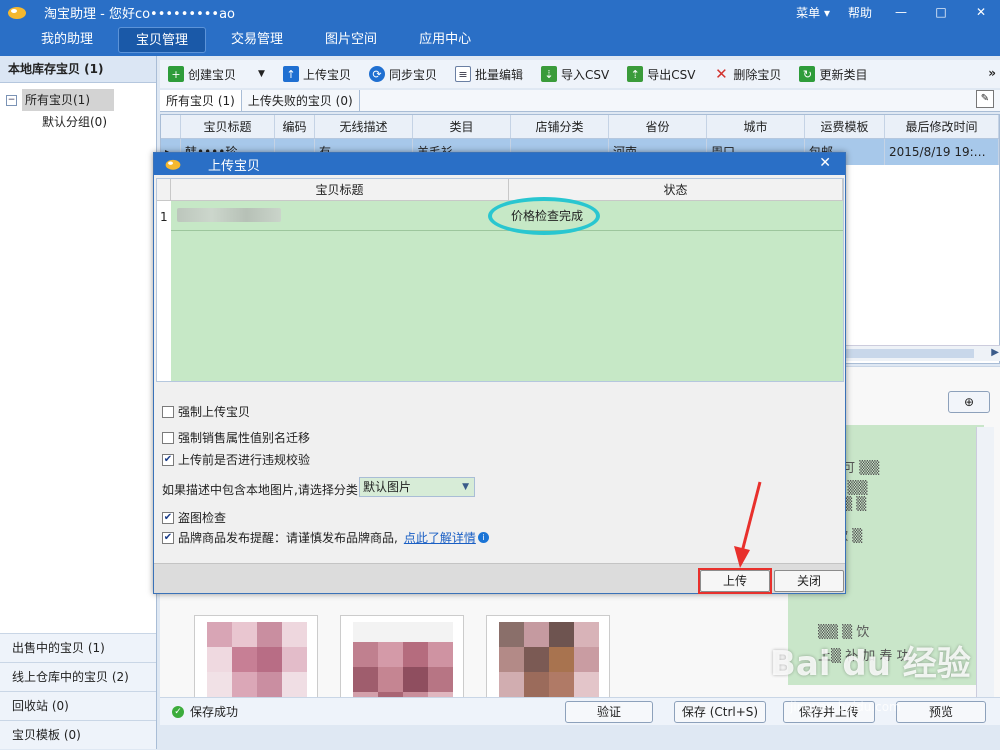  I want to click on sync-item-button: ⟳ 同步宝贝, so click(402, 74).